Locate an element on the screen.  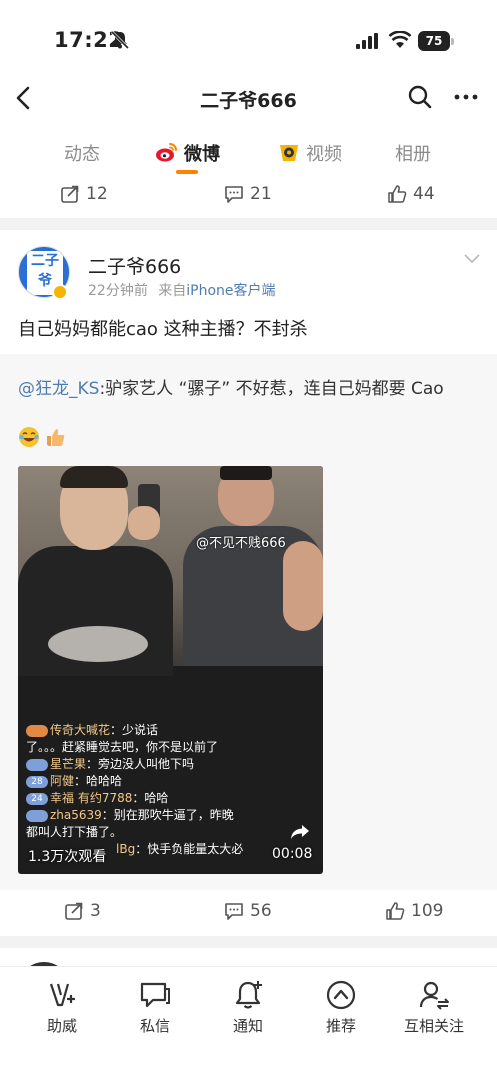
video-icon is located at coordinates (289, 153).